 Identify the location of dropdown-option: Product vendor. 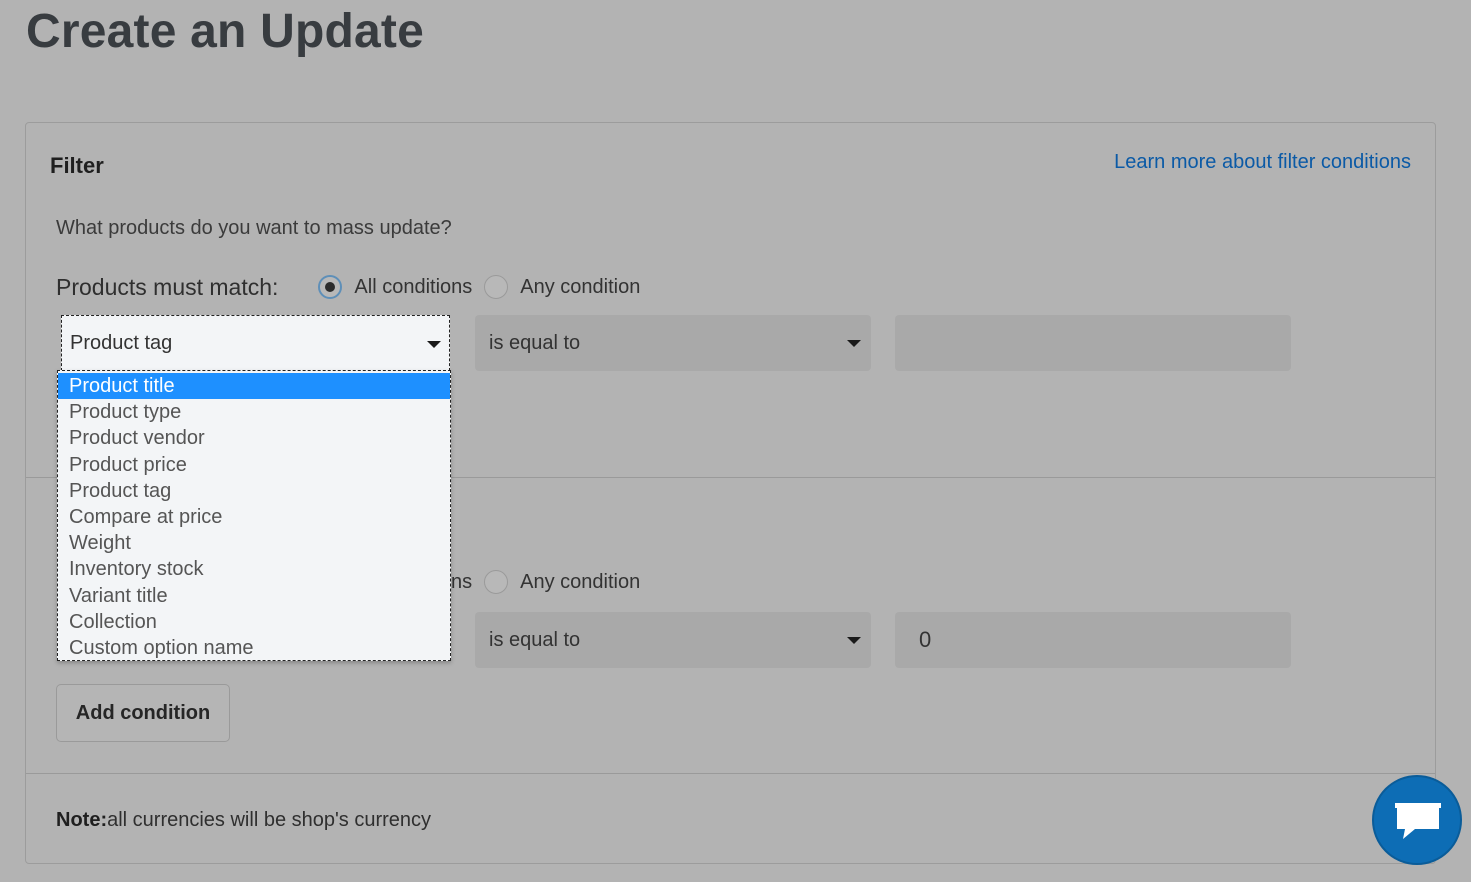
(254, 438).